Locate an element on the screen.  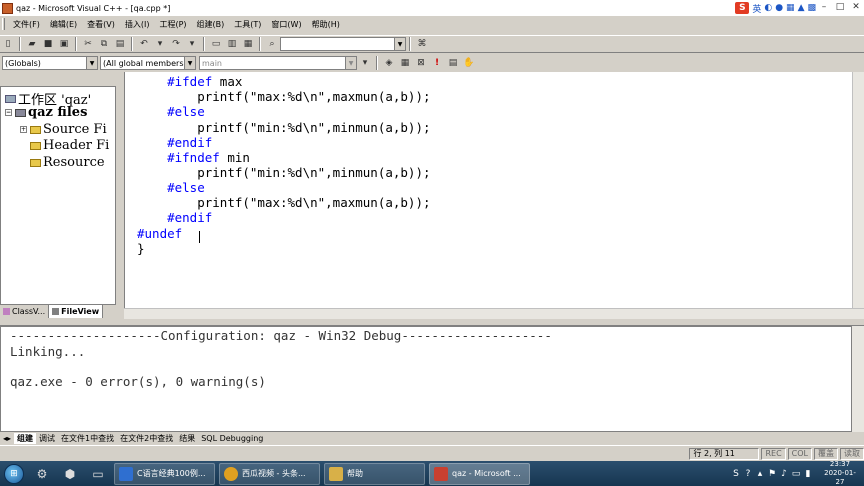
display-icon: ▭ is located at coordinates (796, 474).